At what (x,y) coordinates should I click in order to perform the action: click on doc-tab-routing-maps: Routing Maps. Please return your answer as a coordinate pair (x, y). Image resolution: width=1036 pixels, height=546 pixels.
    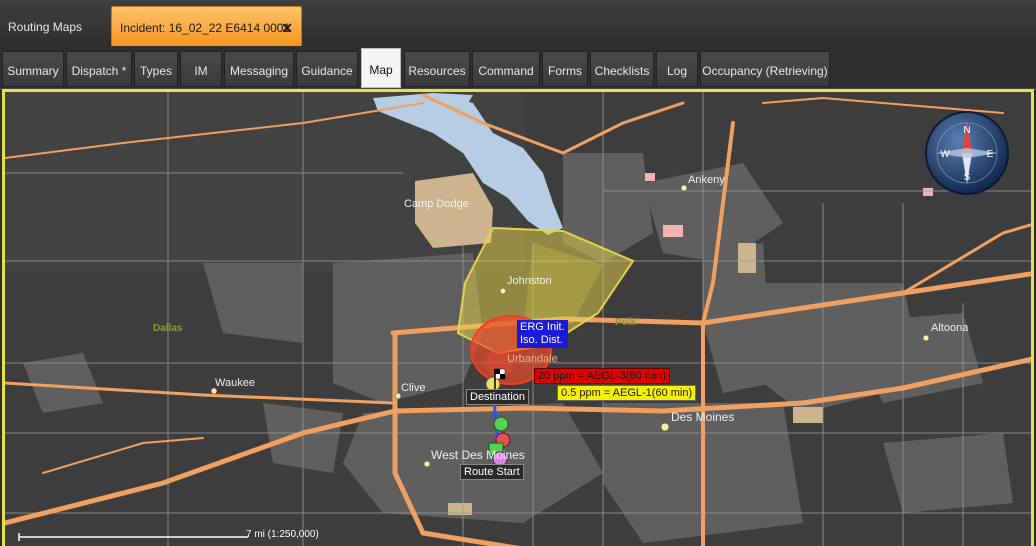
    Looking at the image, I should click on (55, 26).